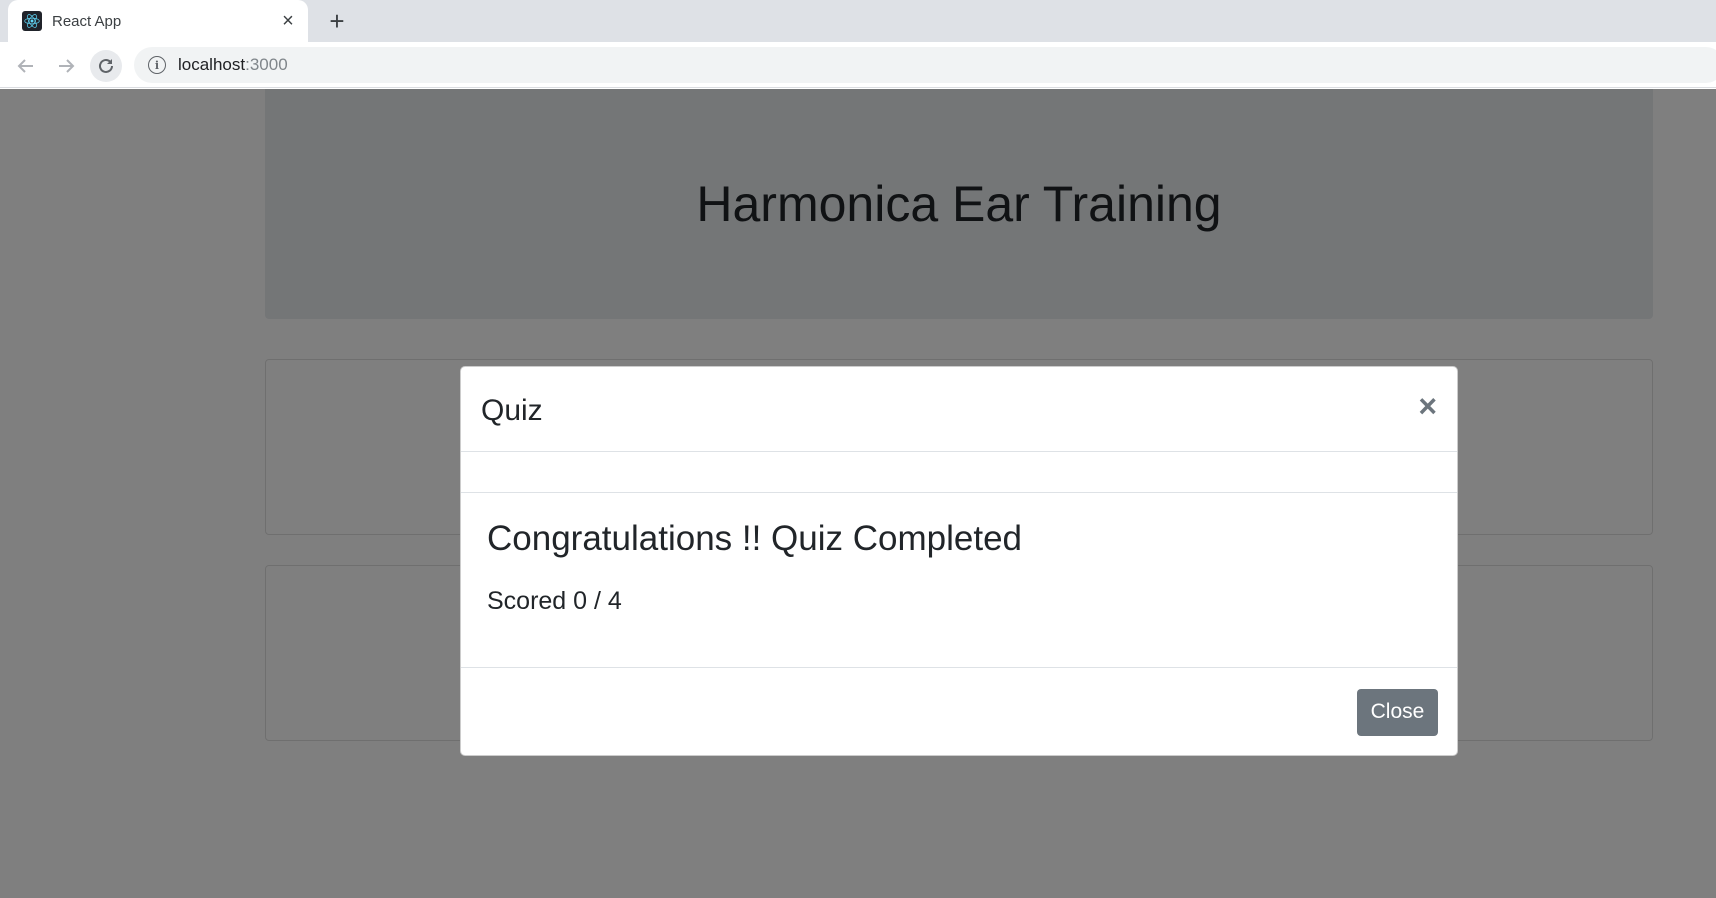  Describe the element at coordinates (266, 64) in the screenshot. I see `url-port: :3000` at that location.